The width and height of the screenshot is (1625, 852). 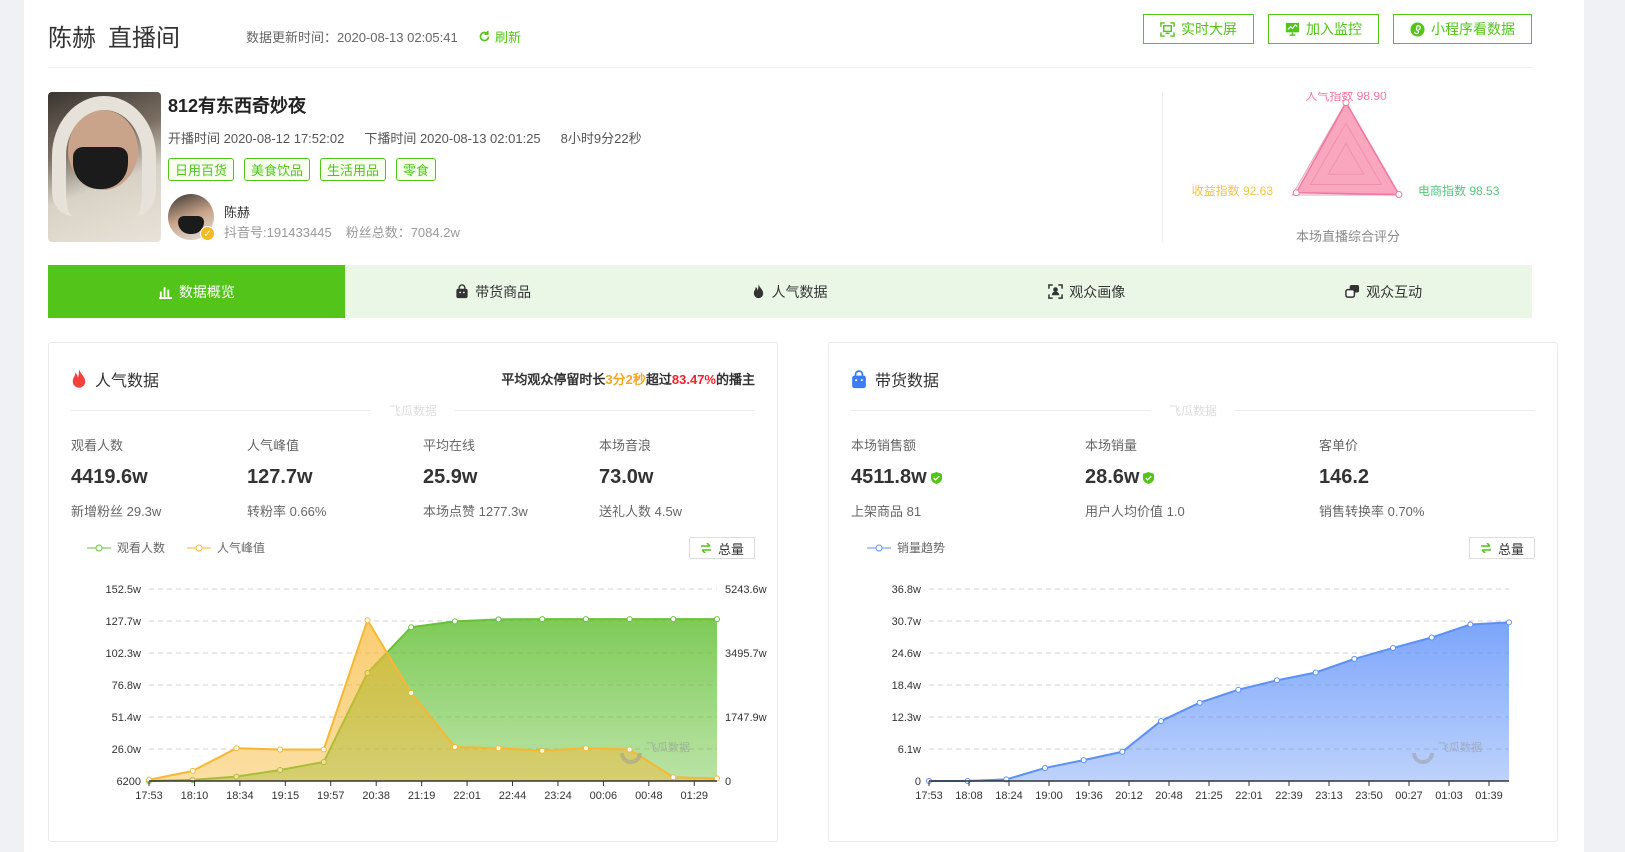 I want to click on stat-label: 观看人数, so click(x=97, y=445).